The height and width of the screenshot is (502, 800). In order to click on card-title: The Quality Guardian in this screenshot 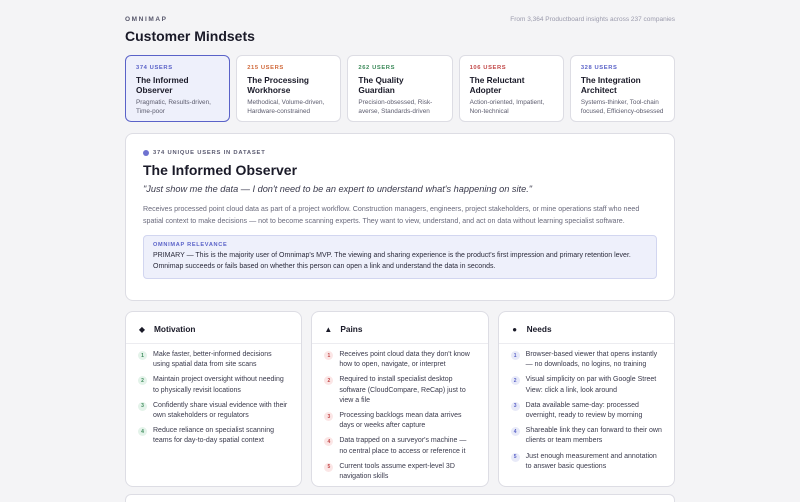, I will do `click(381, 85)`.